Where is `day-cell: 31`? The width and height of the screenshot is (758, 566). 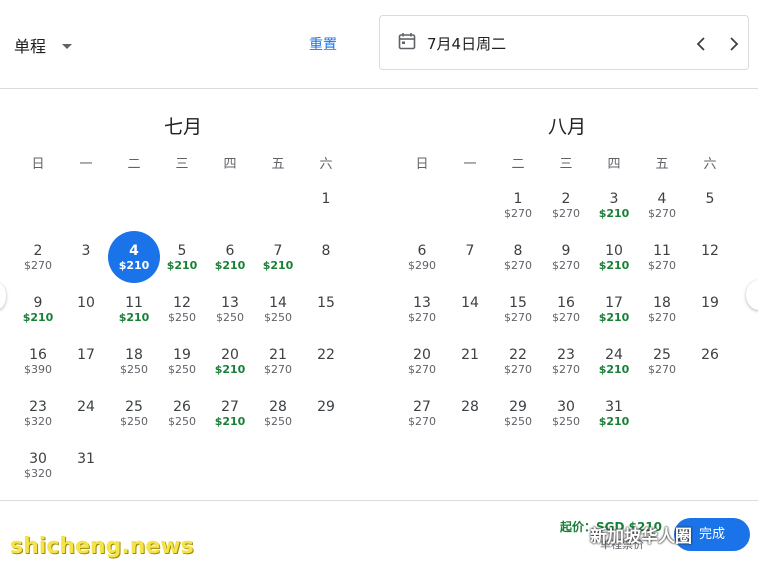
day-cell: 31 is located at coordinates (86, 473).